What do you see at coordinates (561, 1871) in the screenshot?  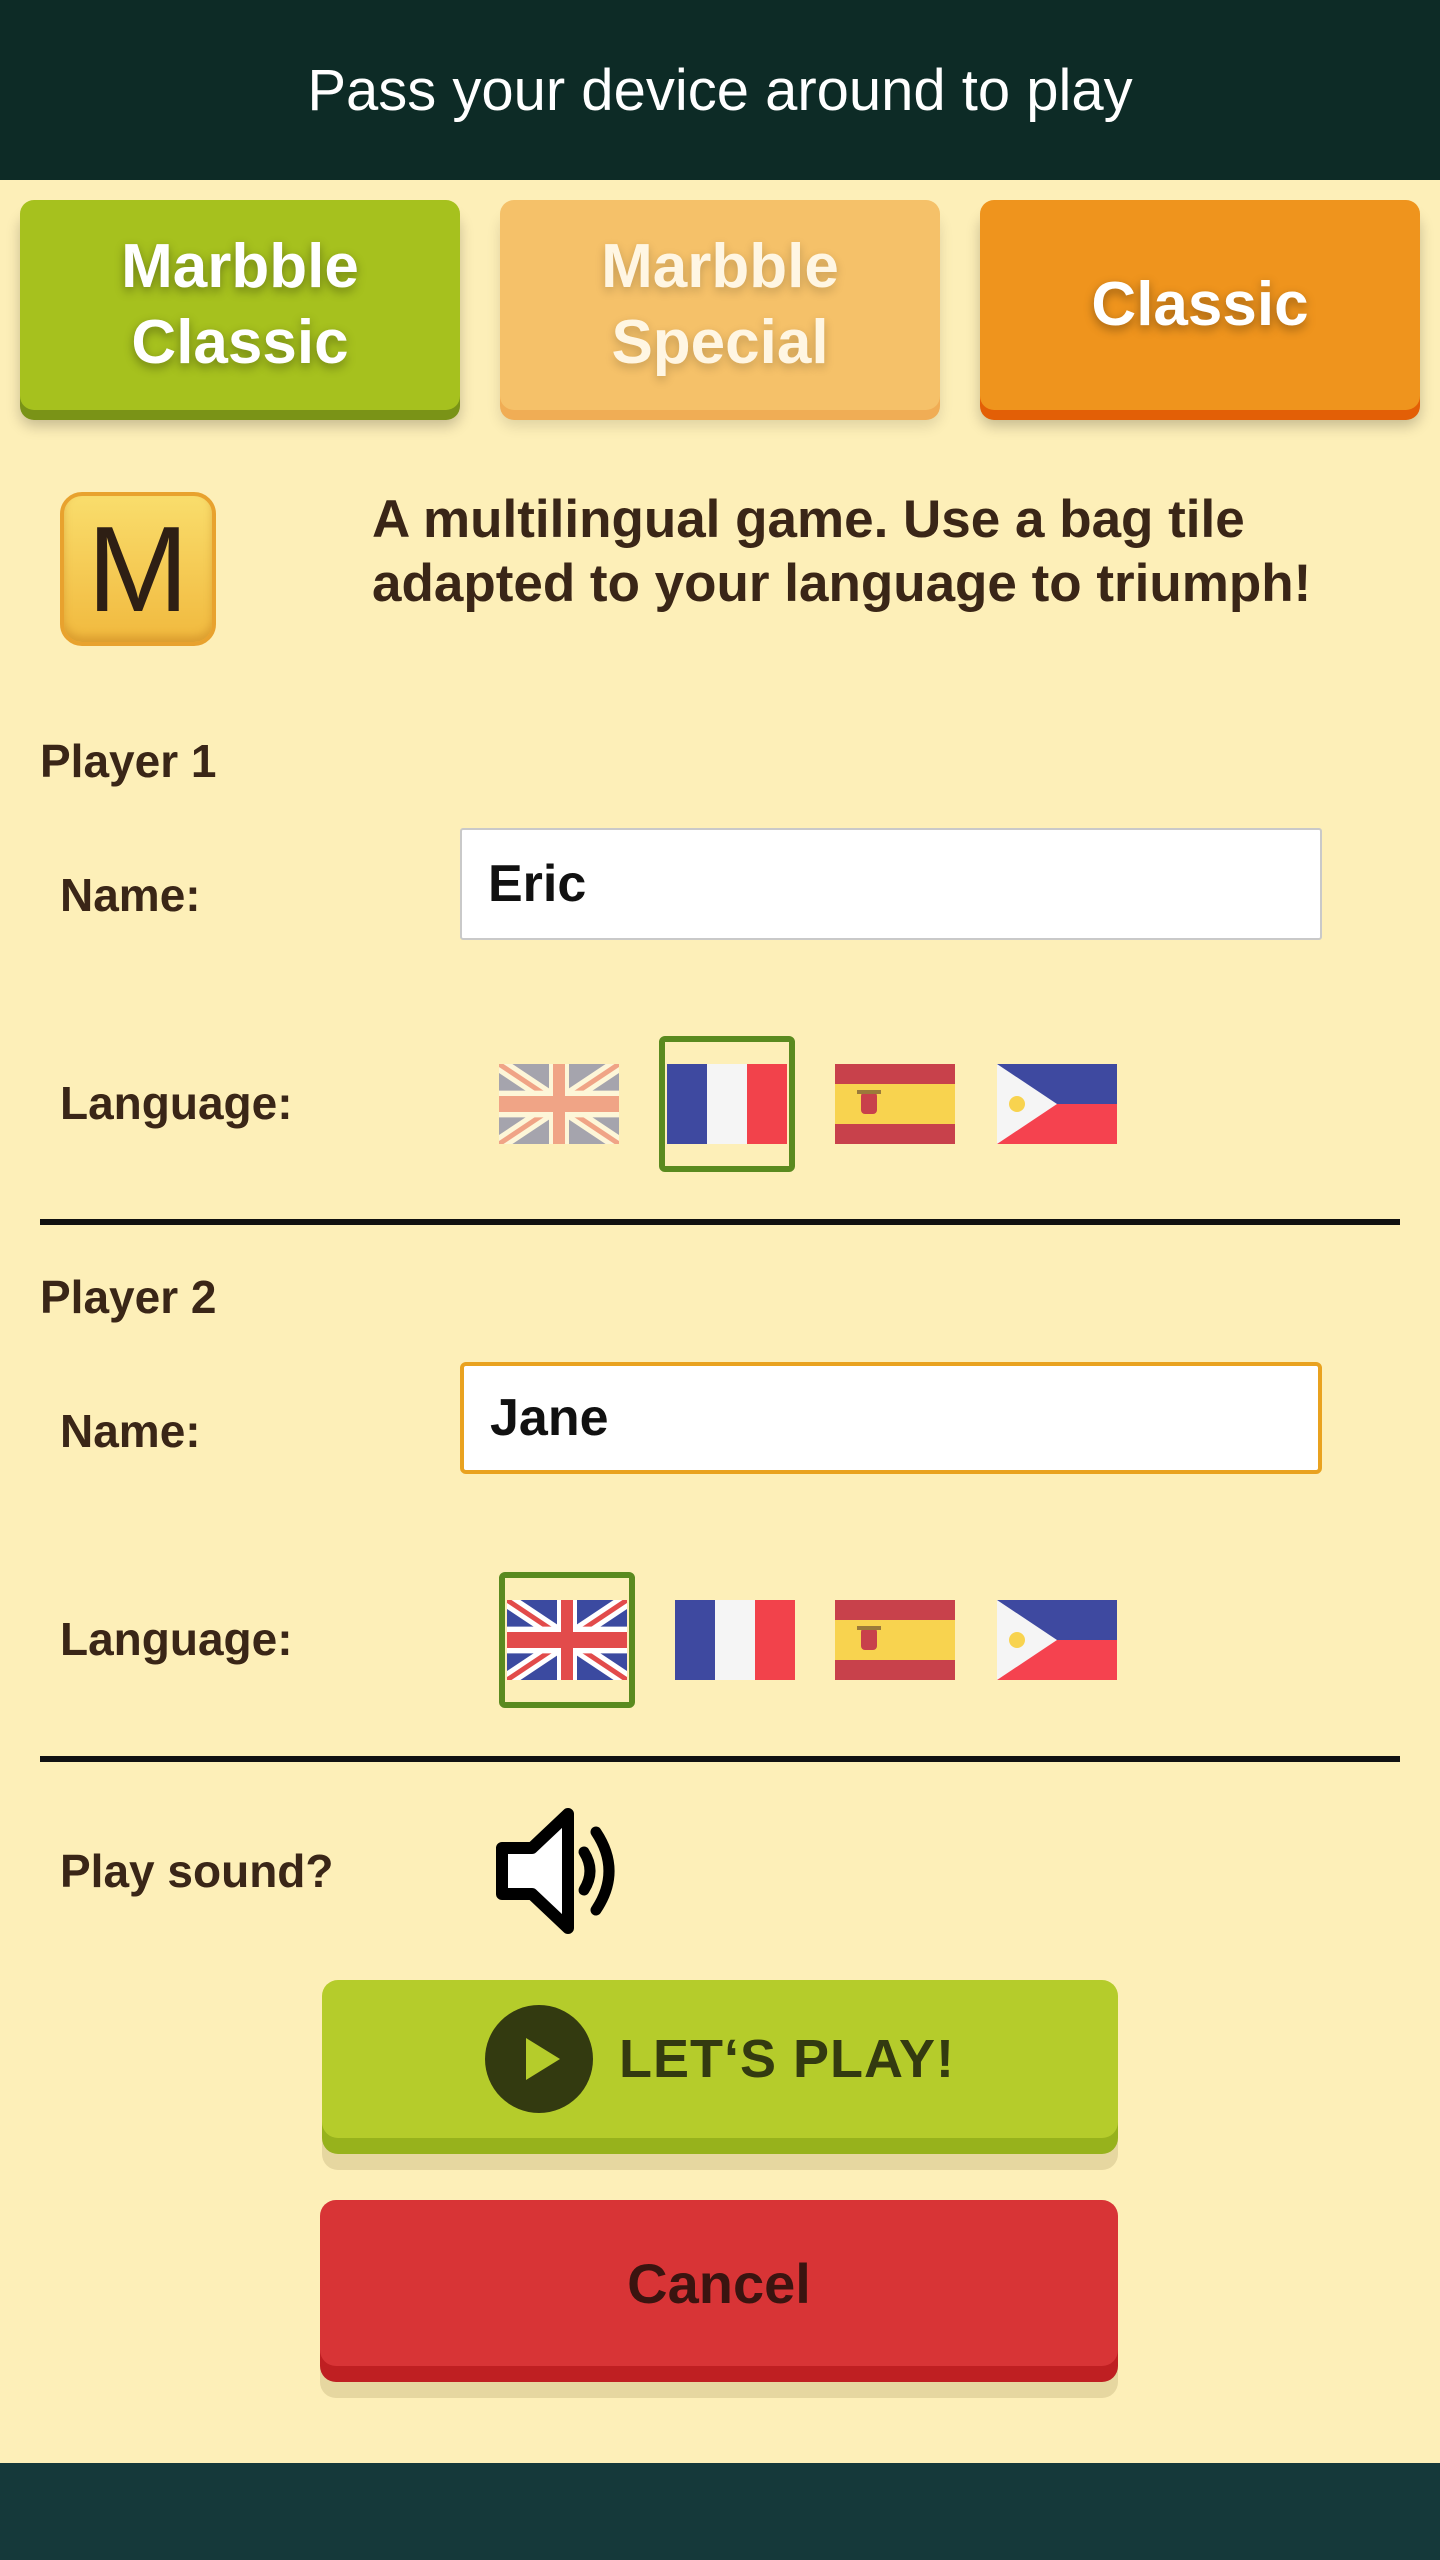 I see `speaker-icon` at bounding box center [561, 1871].